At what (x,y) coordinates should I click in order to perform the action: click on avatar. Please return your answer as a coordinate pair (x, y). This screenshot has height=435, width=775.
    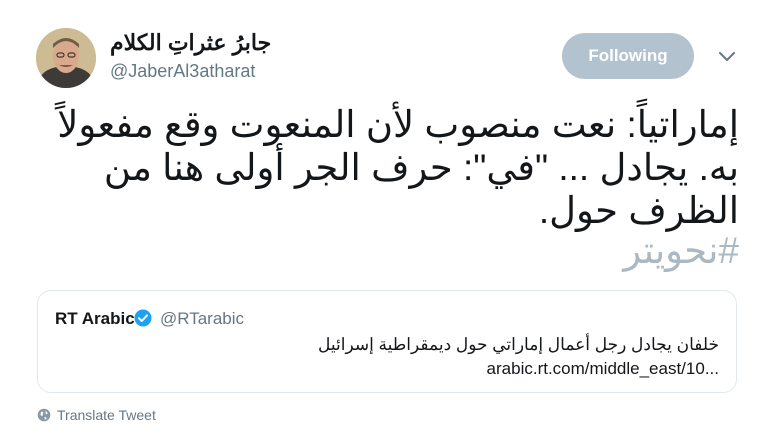
    Looking at the image, I should click on (66, 58).